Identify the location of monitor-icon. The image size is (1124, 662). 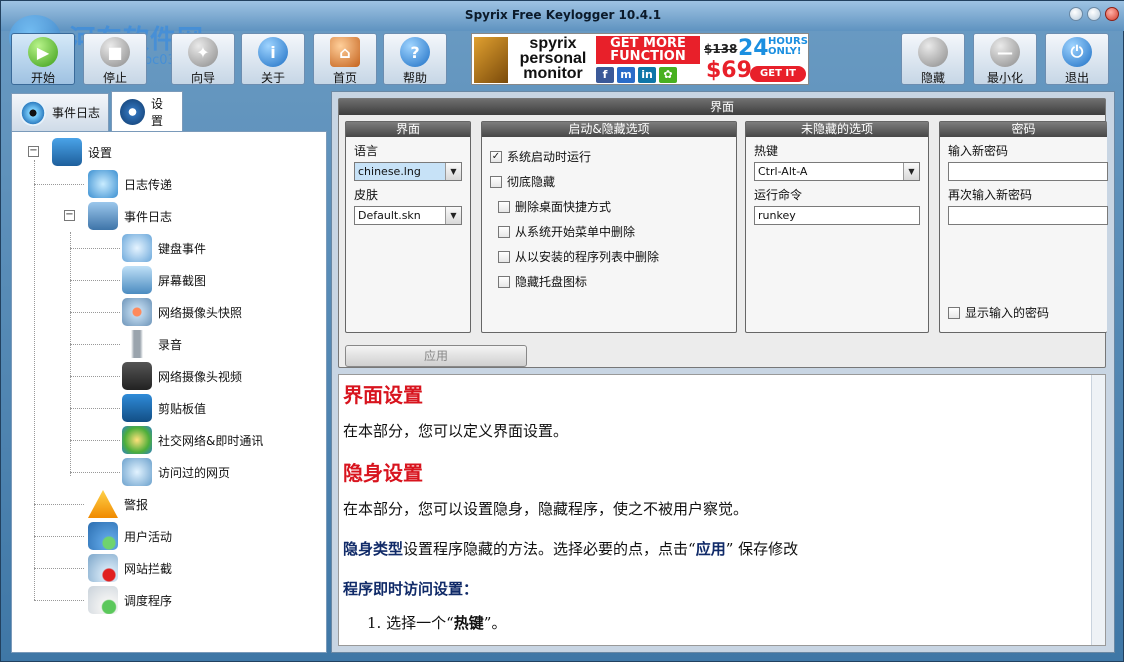
(137, 280).